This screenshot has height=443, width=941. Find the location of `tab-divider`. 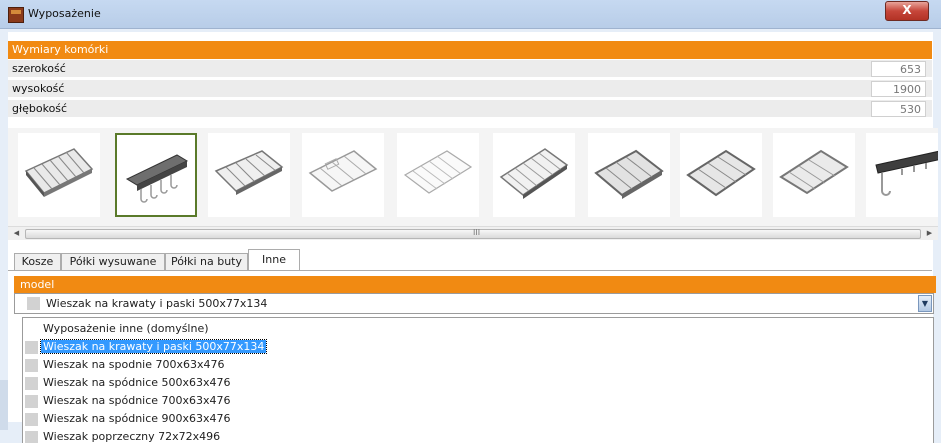

tab-divider is located at coordinates (470, 270).